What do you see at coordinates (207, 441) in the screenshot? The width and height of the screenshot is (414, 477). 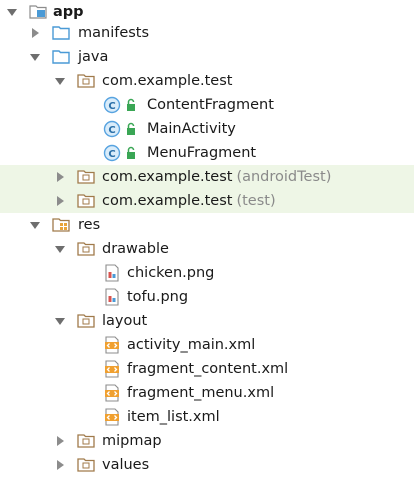 I see `tree-row-mipmap: mipmap` at bounding box center [207, 441].